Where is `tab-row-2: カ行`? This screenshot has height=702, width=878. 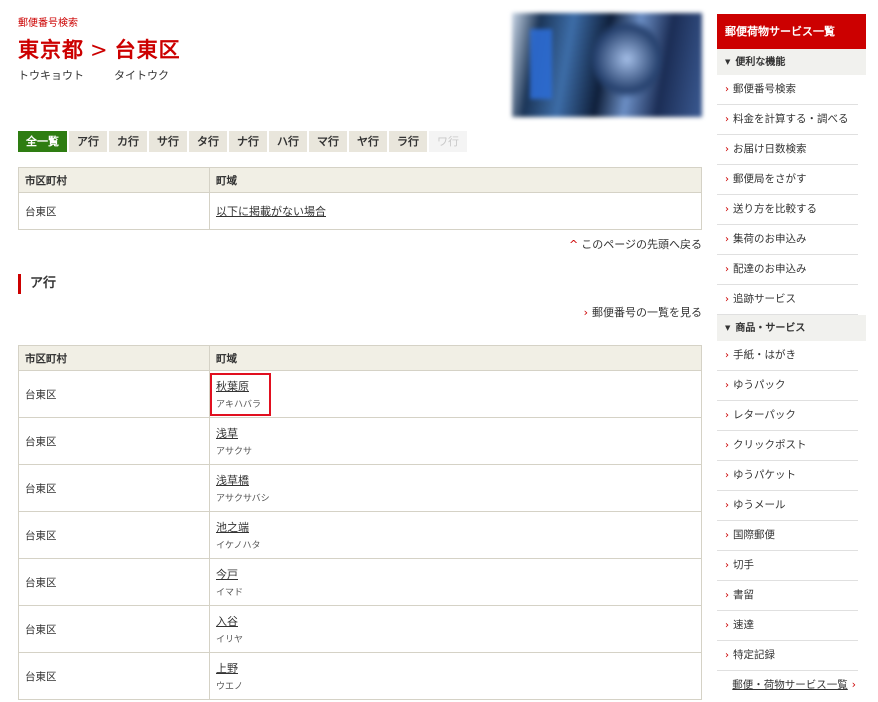
tab-row-2: カ行 is located at coordinates (128, 141).